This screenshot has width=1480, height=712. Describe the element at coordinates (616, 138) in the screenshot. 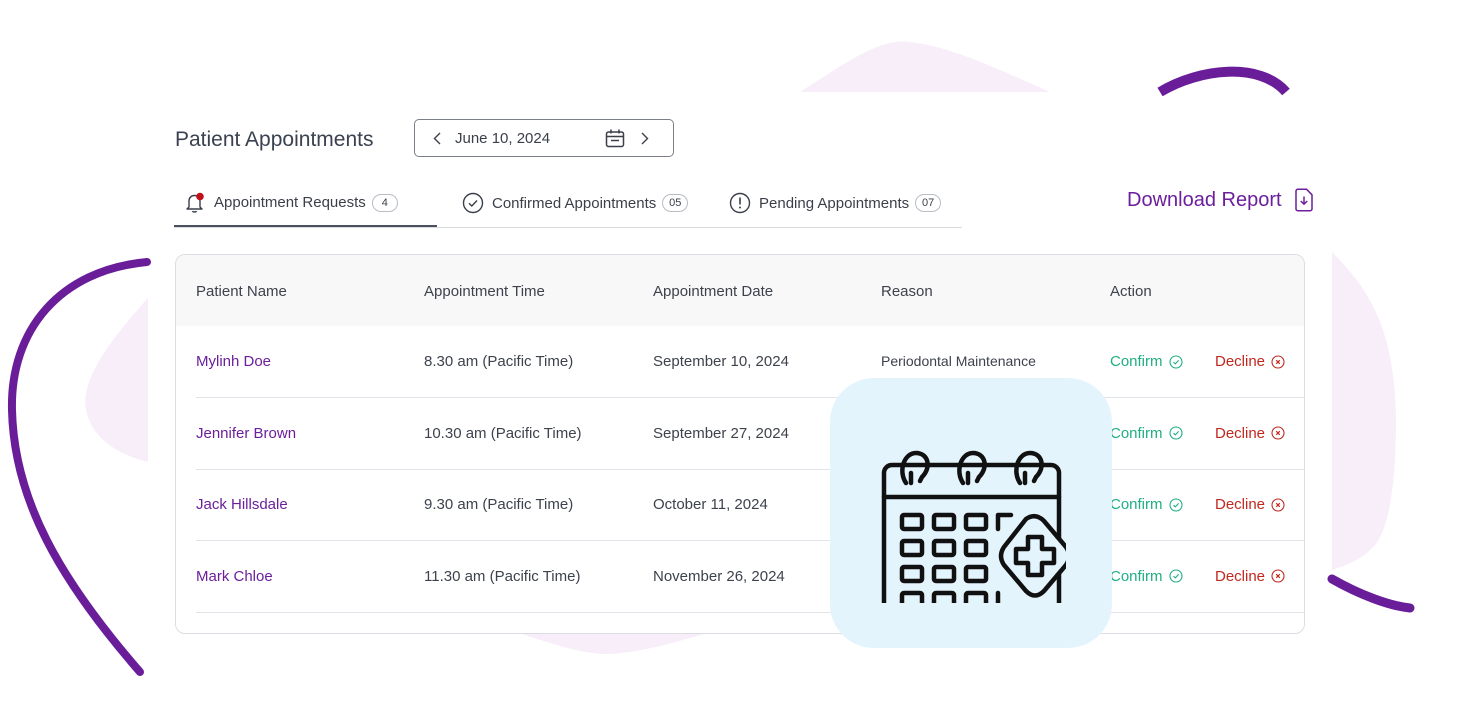

I see `calendar-icon` at that location.